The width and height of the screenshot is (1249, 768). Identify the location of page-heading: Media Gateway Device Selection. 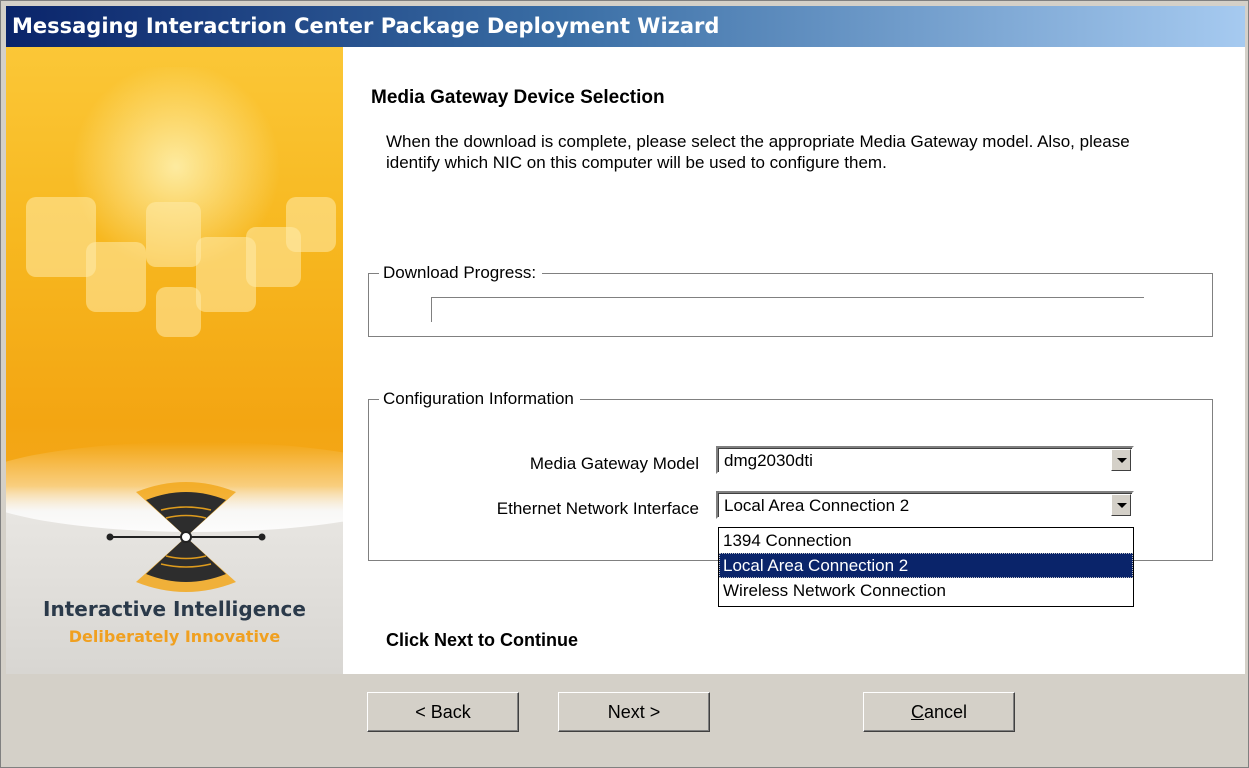
(518, 97).